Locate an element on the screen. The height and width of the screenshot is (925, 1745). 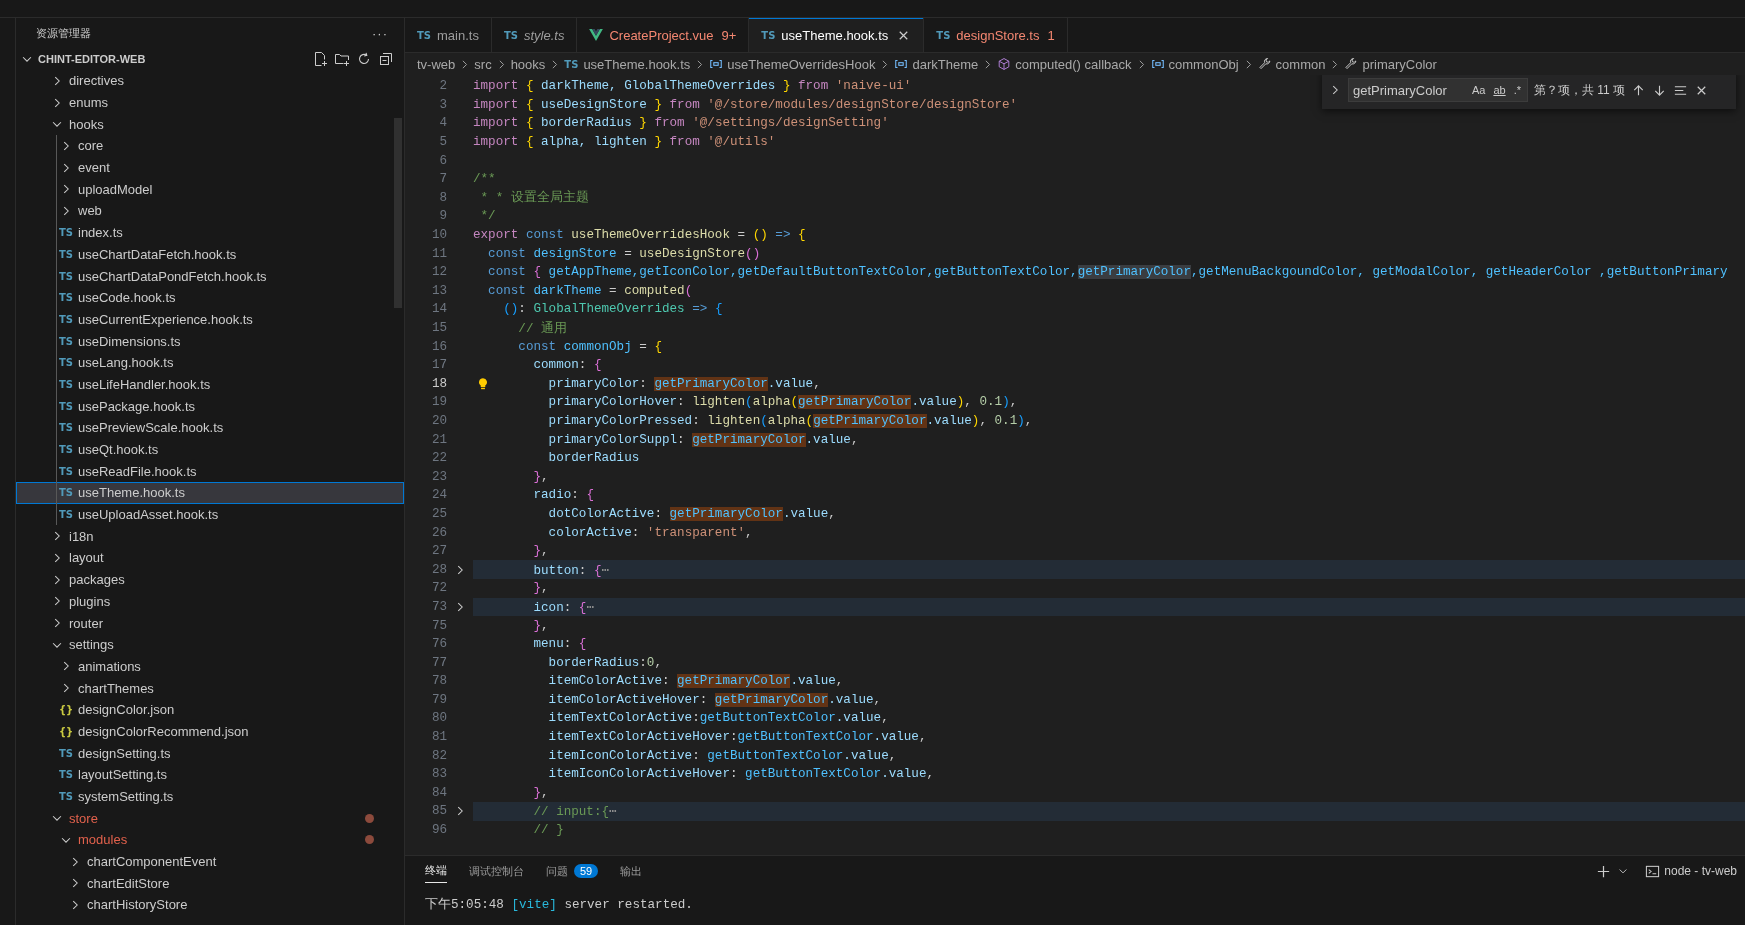
tree-item: plugins is located at coordinates (210, 601).